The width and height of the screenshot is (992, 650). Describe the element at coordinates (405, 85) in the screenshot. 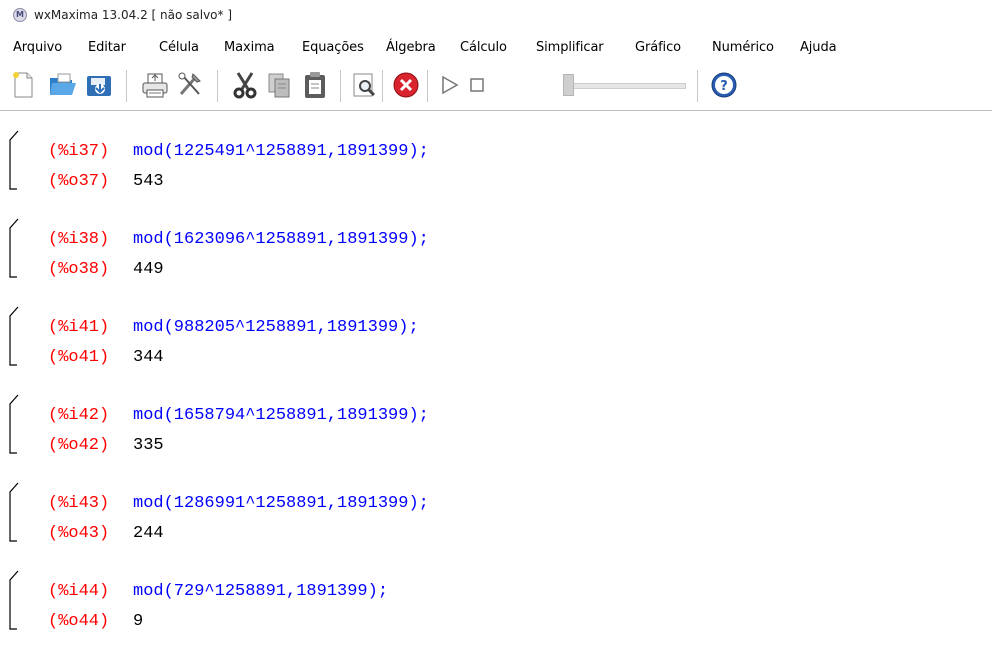

I see `interrupt-icon` at that location.